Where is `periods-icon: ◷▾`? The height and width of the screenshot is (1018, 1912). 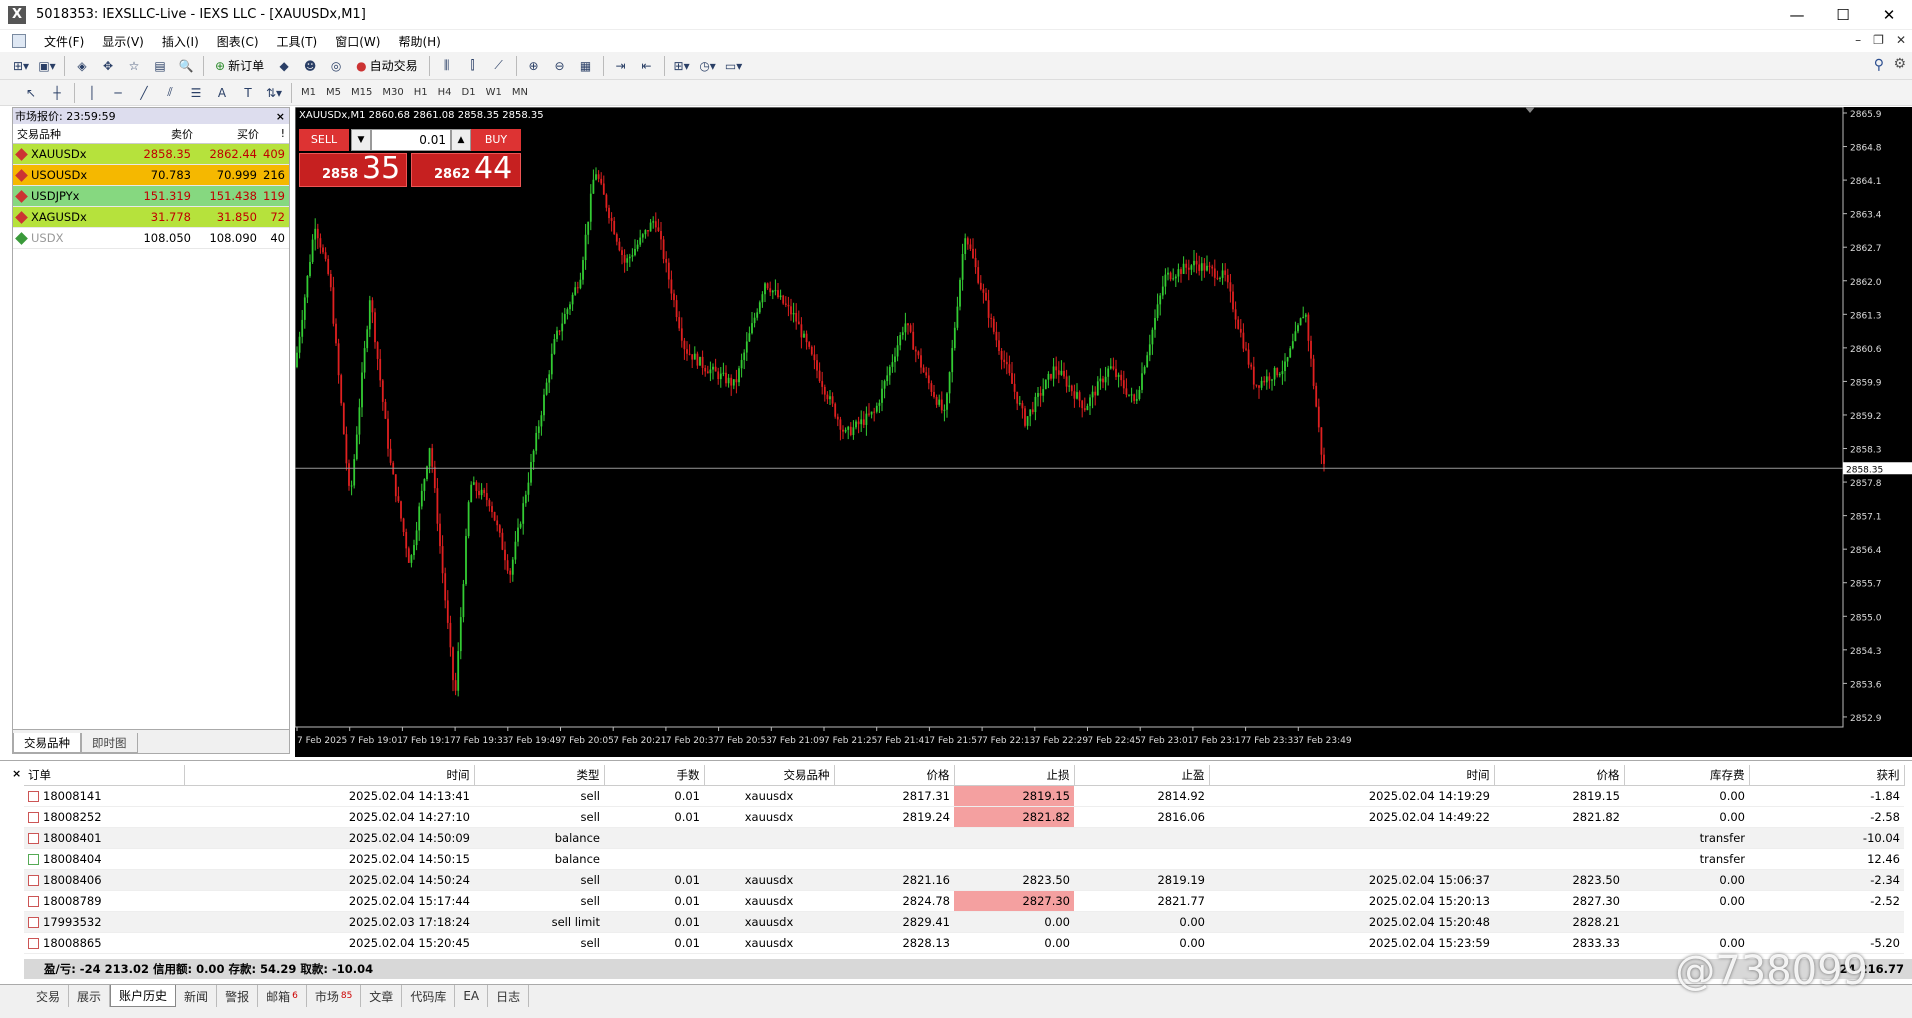 periods-icon: ◷▾ is located at coordinates (708, 66).